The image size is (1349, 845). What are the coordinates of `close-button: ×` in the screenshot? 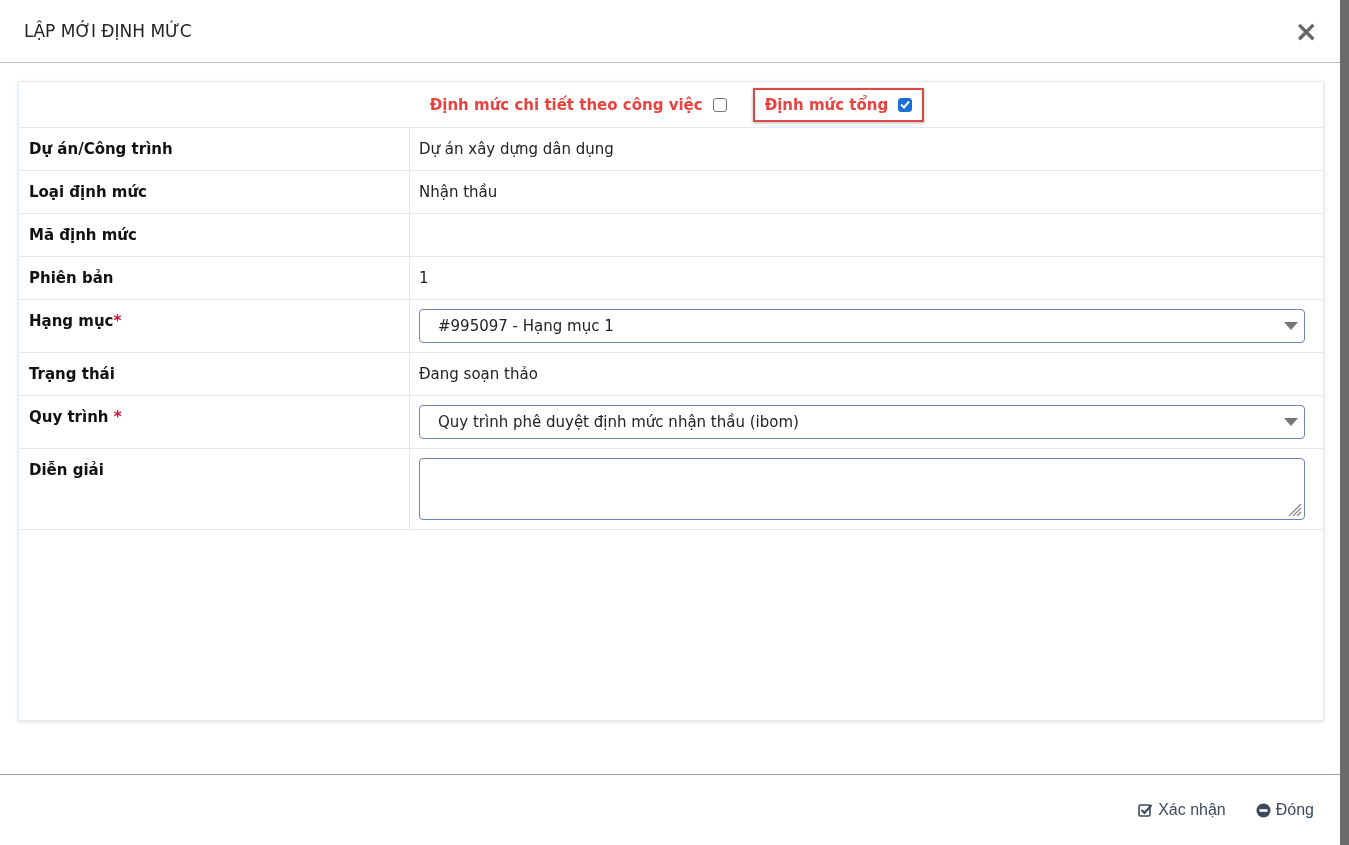 It's located at (1306, 31).